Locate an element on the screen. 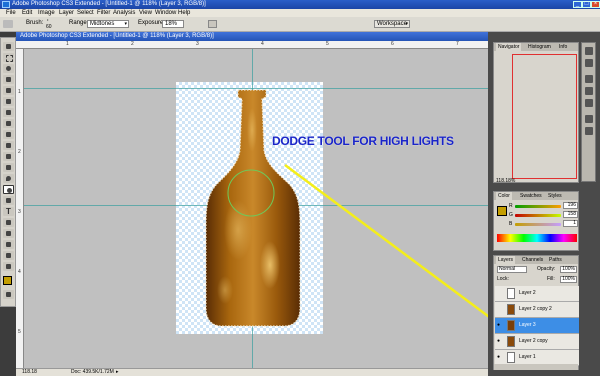 This screenshot has height=376, width=600. layer-row-selected: ● Layer 3 is located at coordinates (537, 326).